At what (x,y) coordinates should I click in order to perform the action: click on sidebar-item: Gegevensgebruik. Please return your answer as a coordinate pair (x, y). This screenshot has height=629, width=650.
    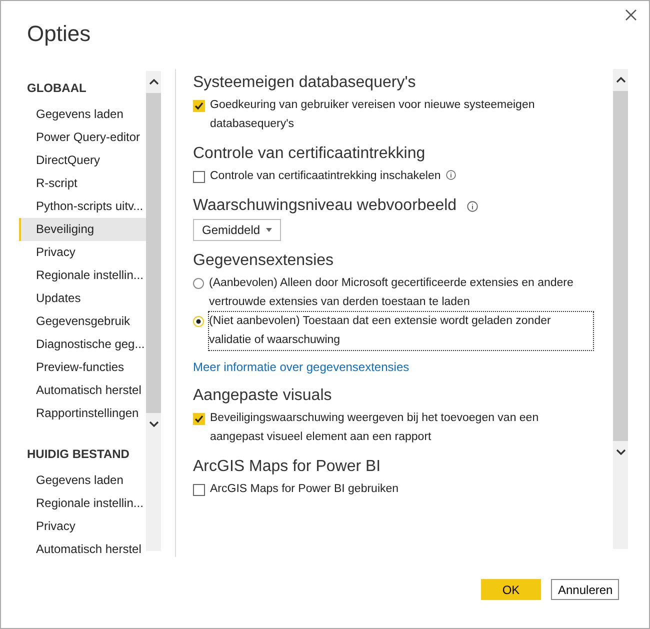
    Looking at the image, I should click on (82, 321).